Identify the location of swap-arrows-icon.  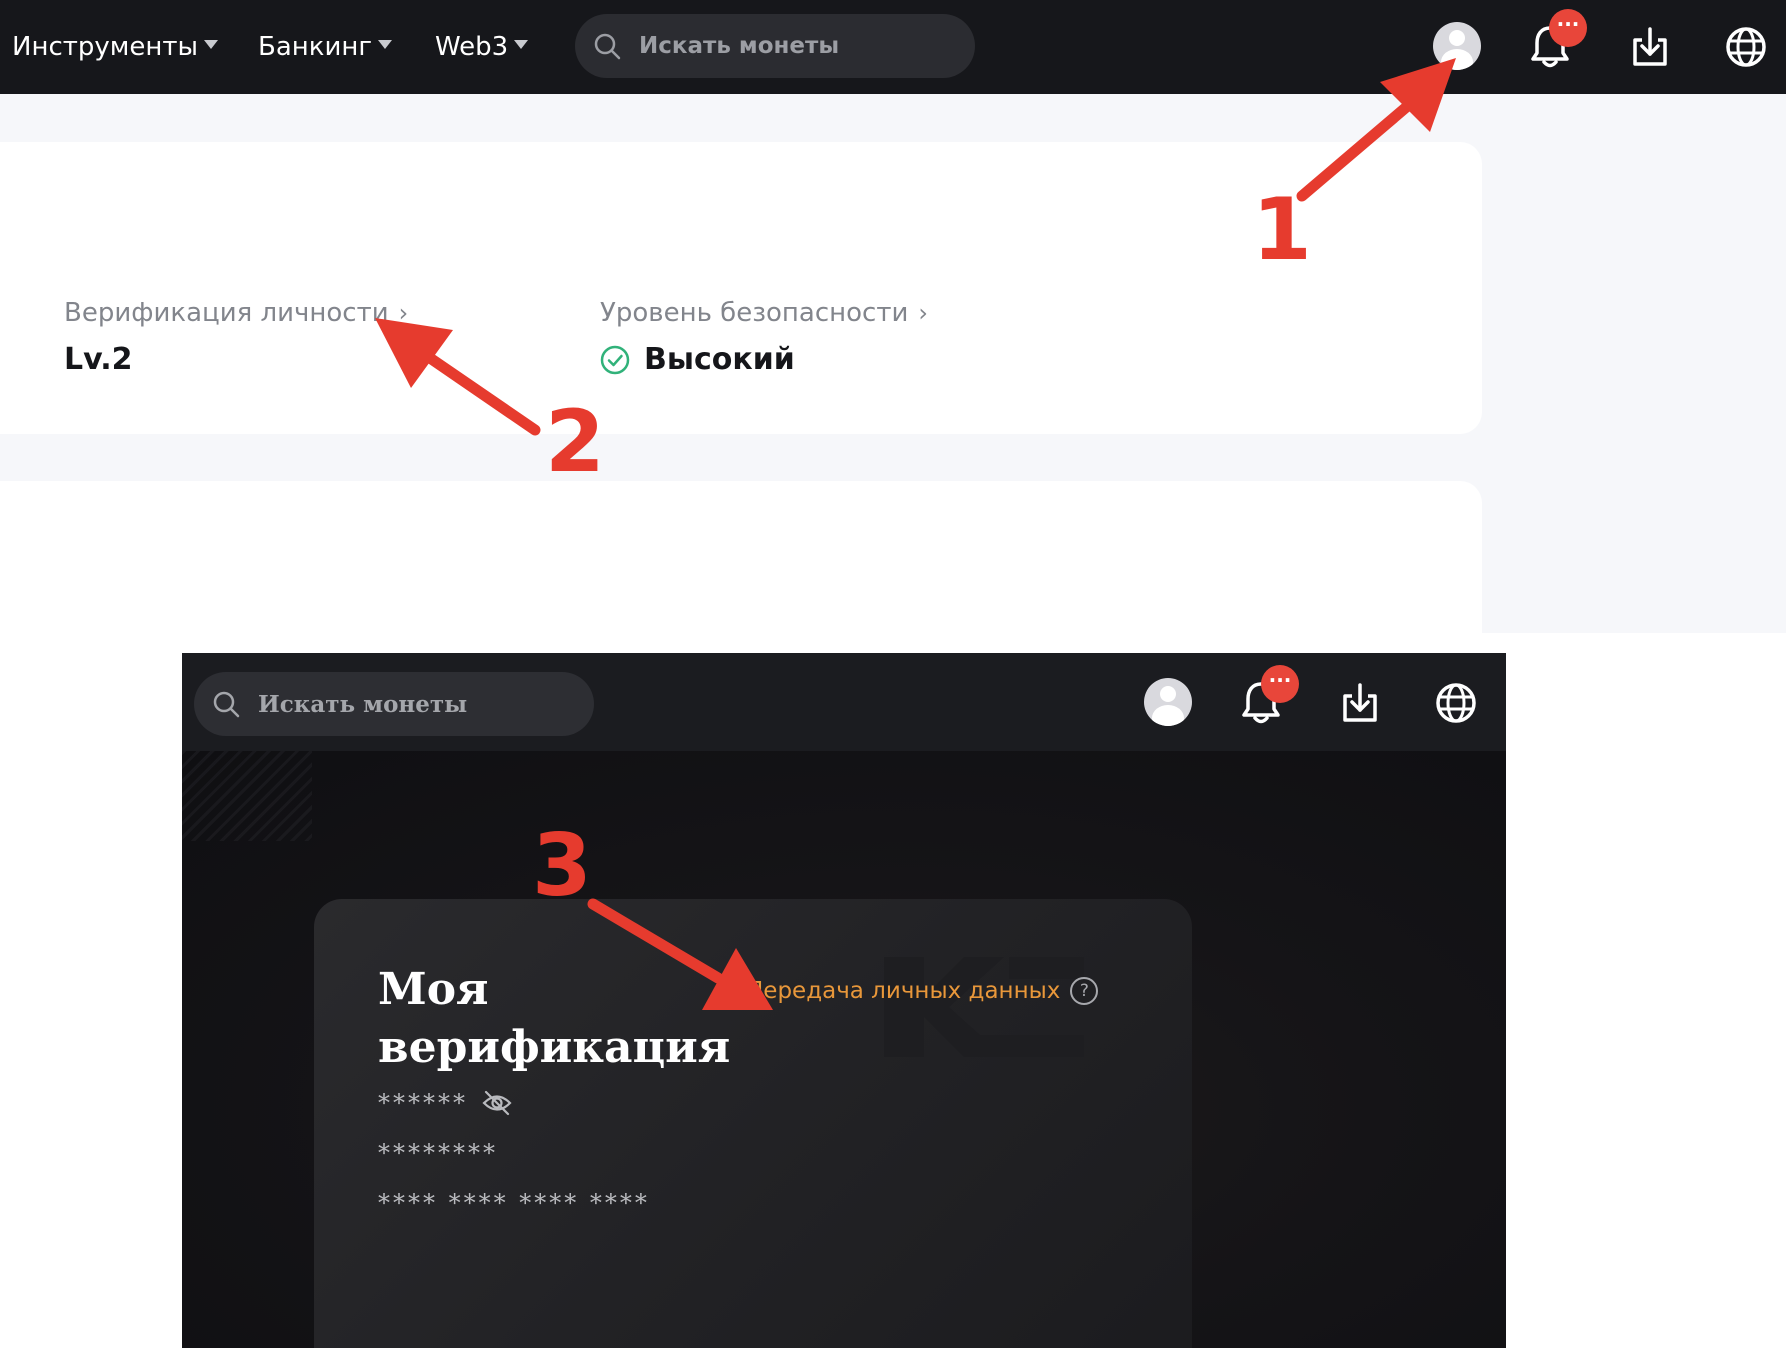
(730, 991).